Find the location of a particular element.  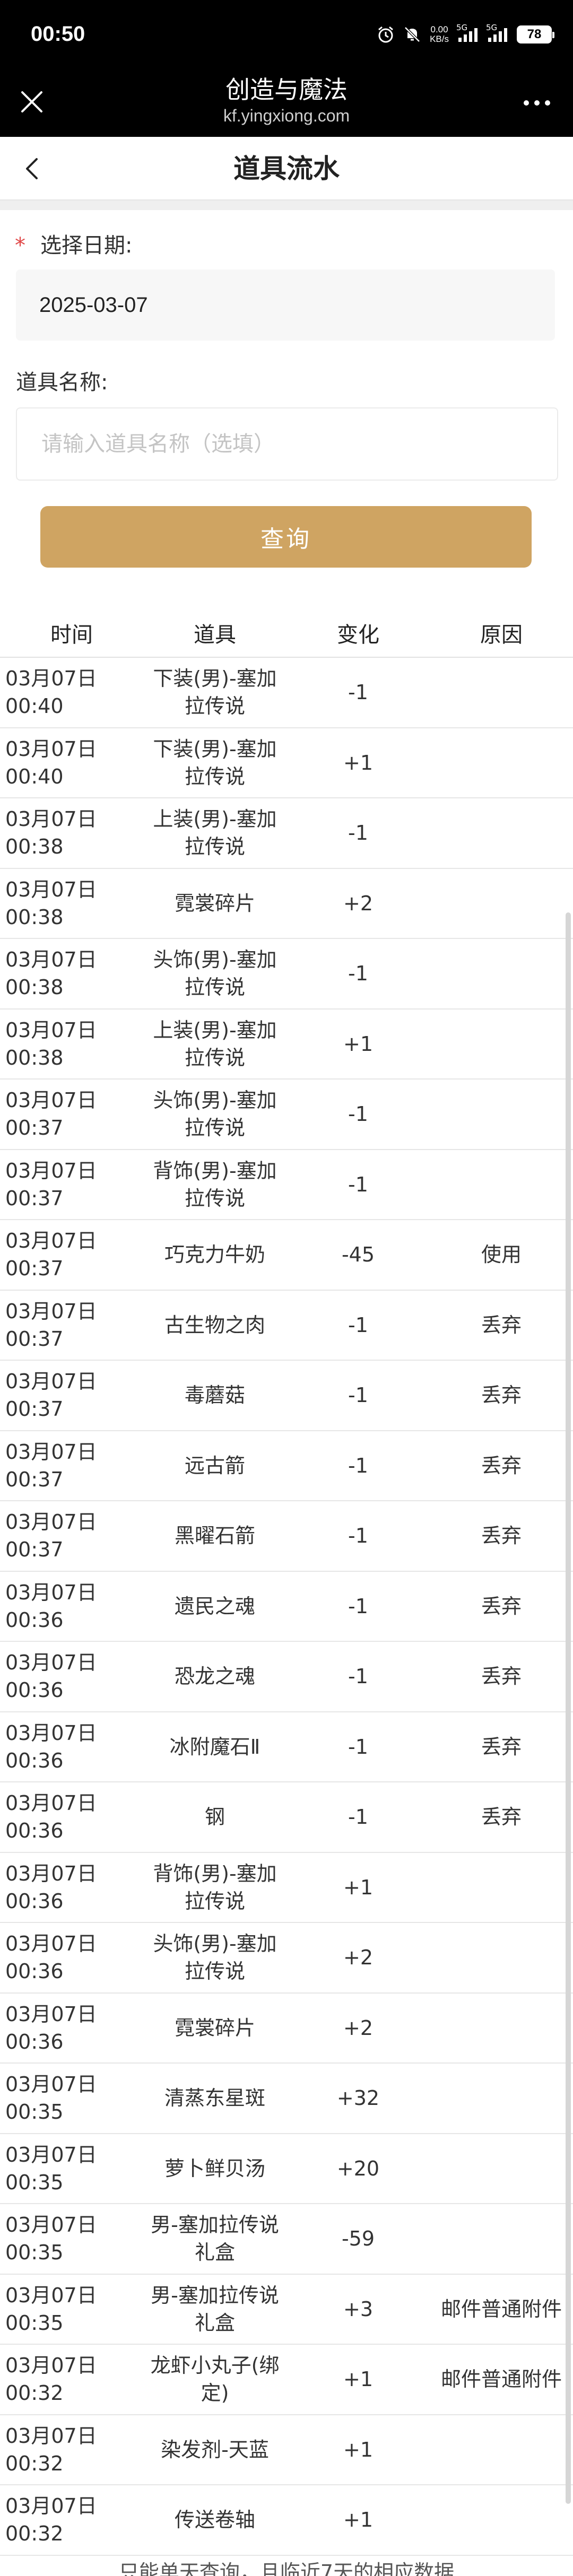

row-item: 恐龙之魂 is located at coordinates (214, 1677).